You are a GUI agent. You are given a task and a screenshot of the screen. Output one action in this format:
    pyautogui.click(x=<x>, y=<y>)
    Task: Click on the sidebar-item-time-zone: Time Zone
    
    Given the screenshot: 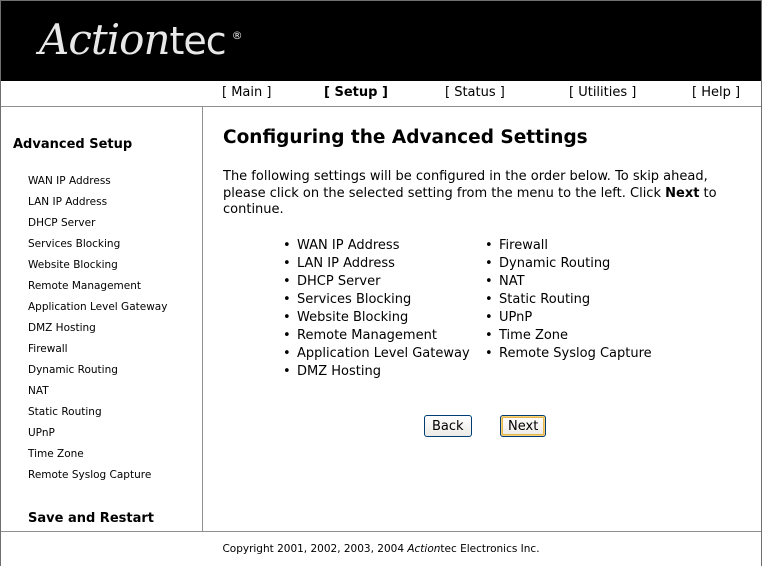 What is the action you would take?
    pyautogui.click(x=97, y=457)
    